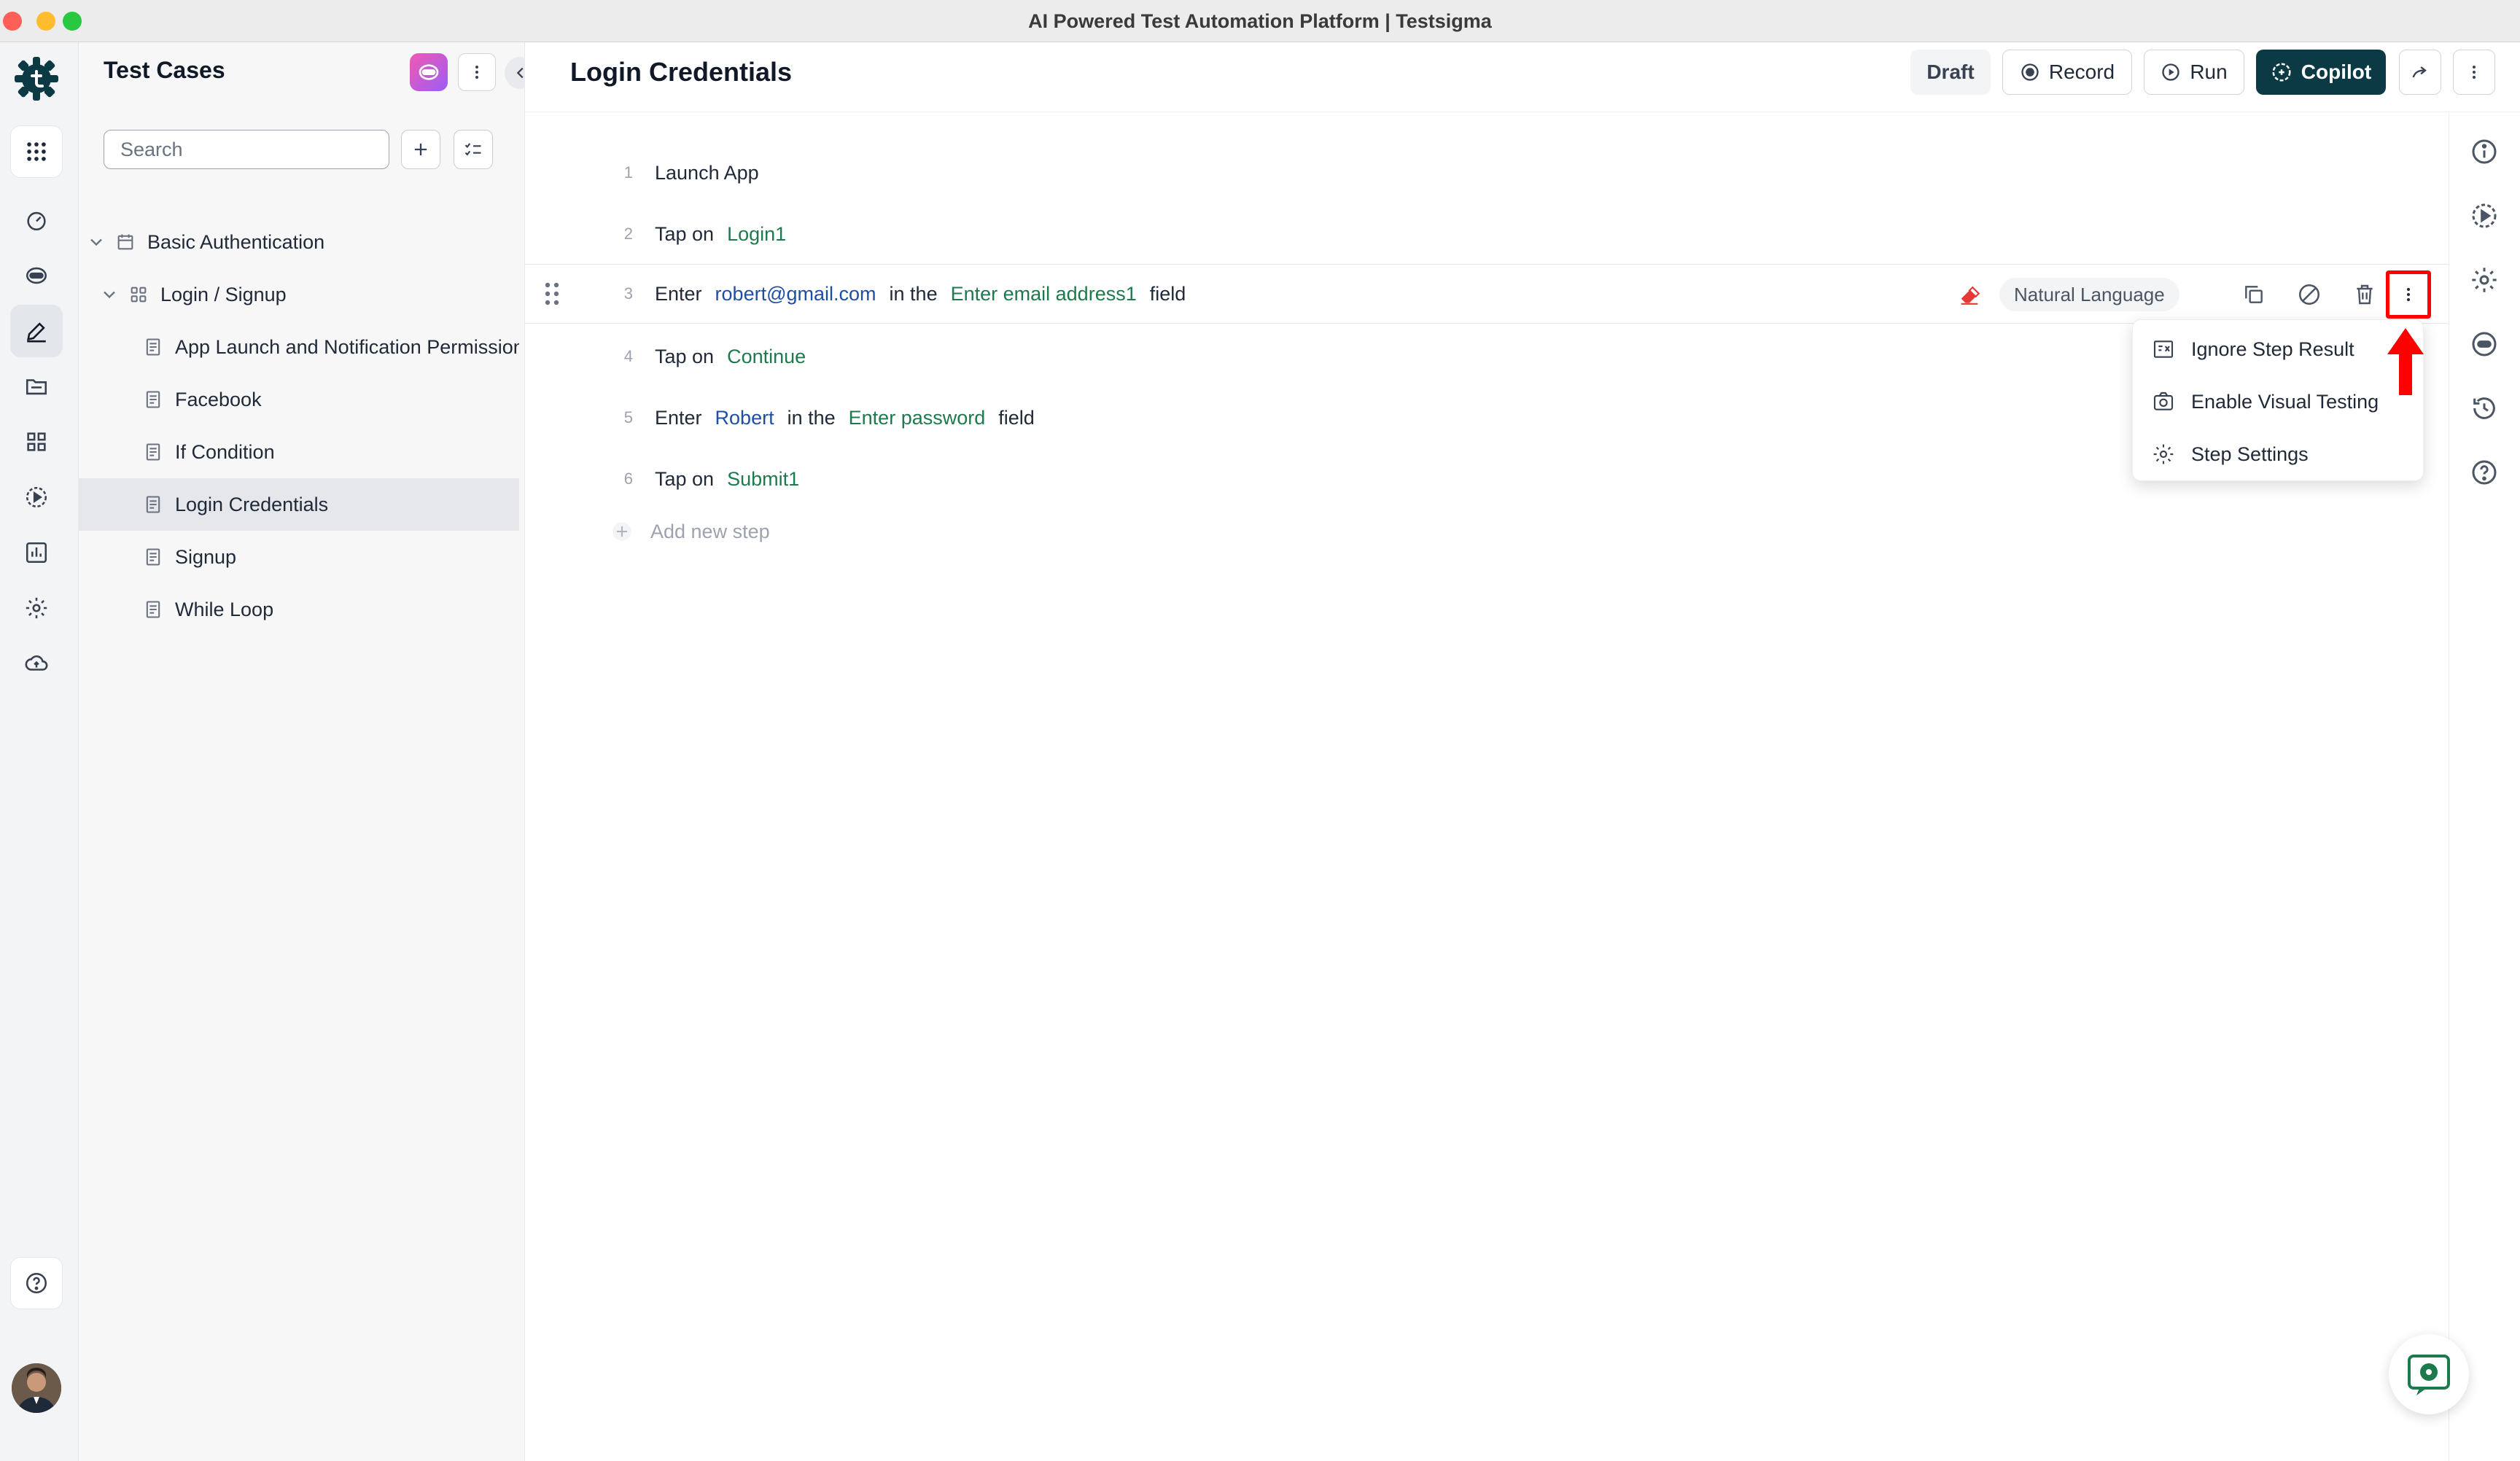  I want to click on tree-item-label: Login / Signup, so click(223, 294).